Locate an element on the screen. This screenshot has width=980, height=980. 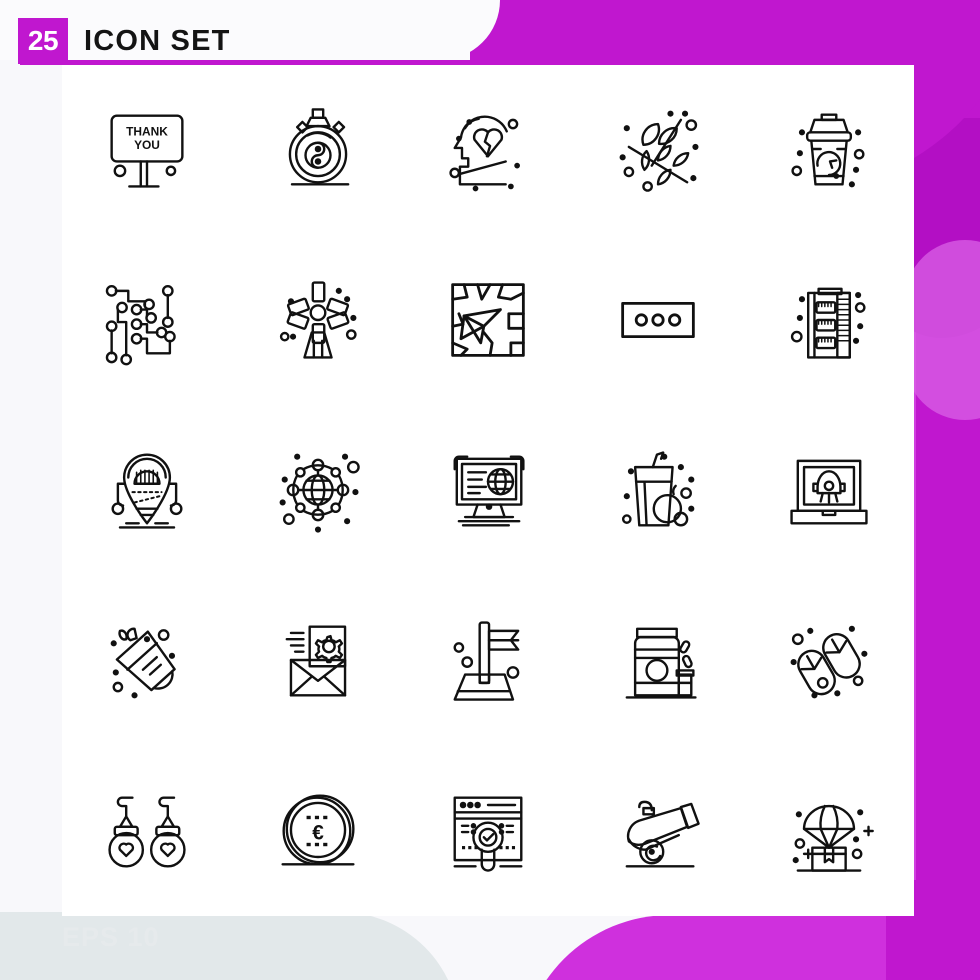
billboard-line-2: YOU is located at coordinates (147, 145).